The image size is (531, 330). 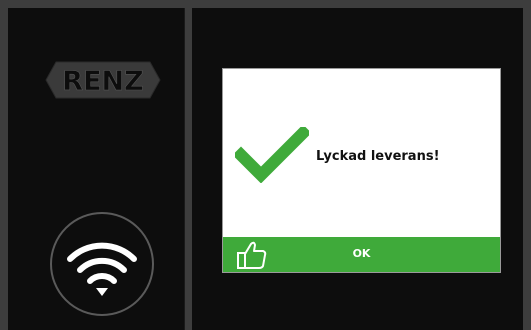 I want to click on renz-logo: RENZ, so click(x=103, y=80).